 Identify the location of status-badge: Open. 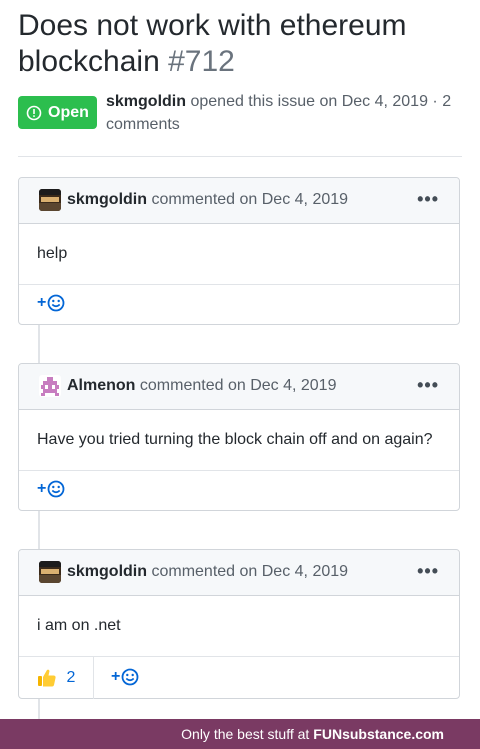
(57, 112).